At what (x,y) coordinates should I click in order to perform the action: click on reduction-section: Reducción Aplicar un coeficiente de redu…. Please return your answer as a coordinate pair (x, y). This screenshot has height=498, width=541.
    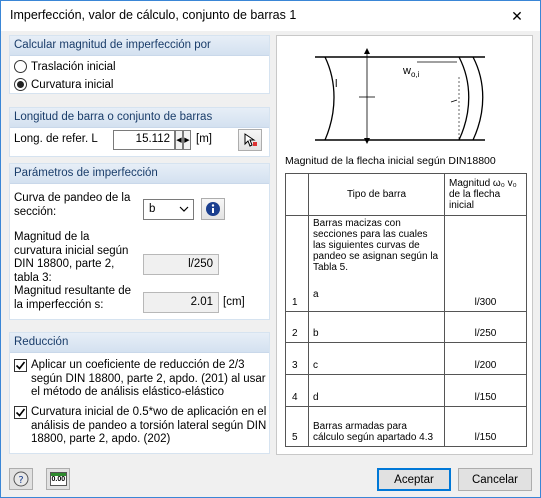
    Looking at the image, I should click on (139, 393).